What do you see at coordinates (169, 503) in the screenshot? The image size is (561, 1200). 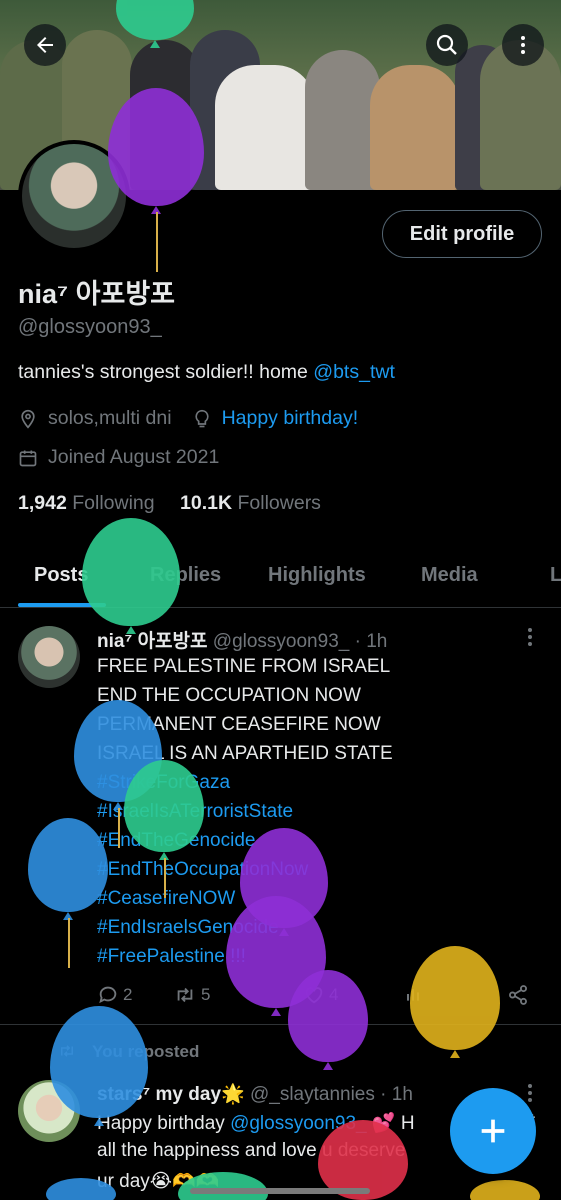 I see `follow-counts: 1,942 Following 10.1K Followers` at bounding box center [169, 503].